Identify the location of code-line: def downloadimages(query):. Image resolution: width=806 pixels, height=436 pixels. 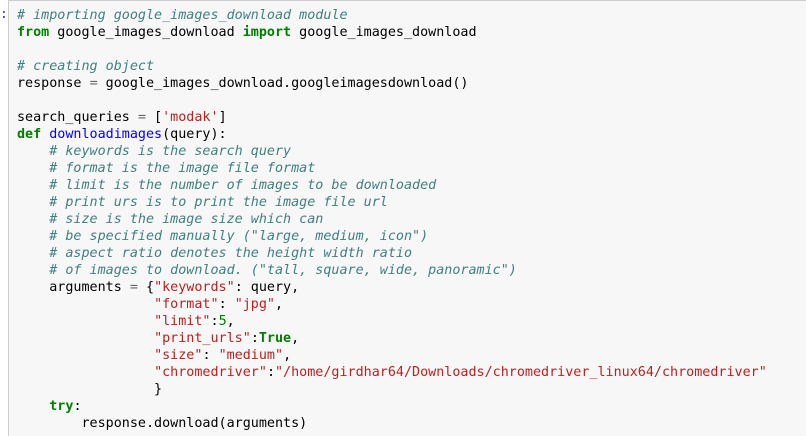
(392, 134).